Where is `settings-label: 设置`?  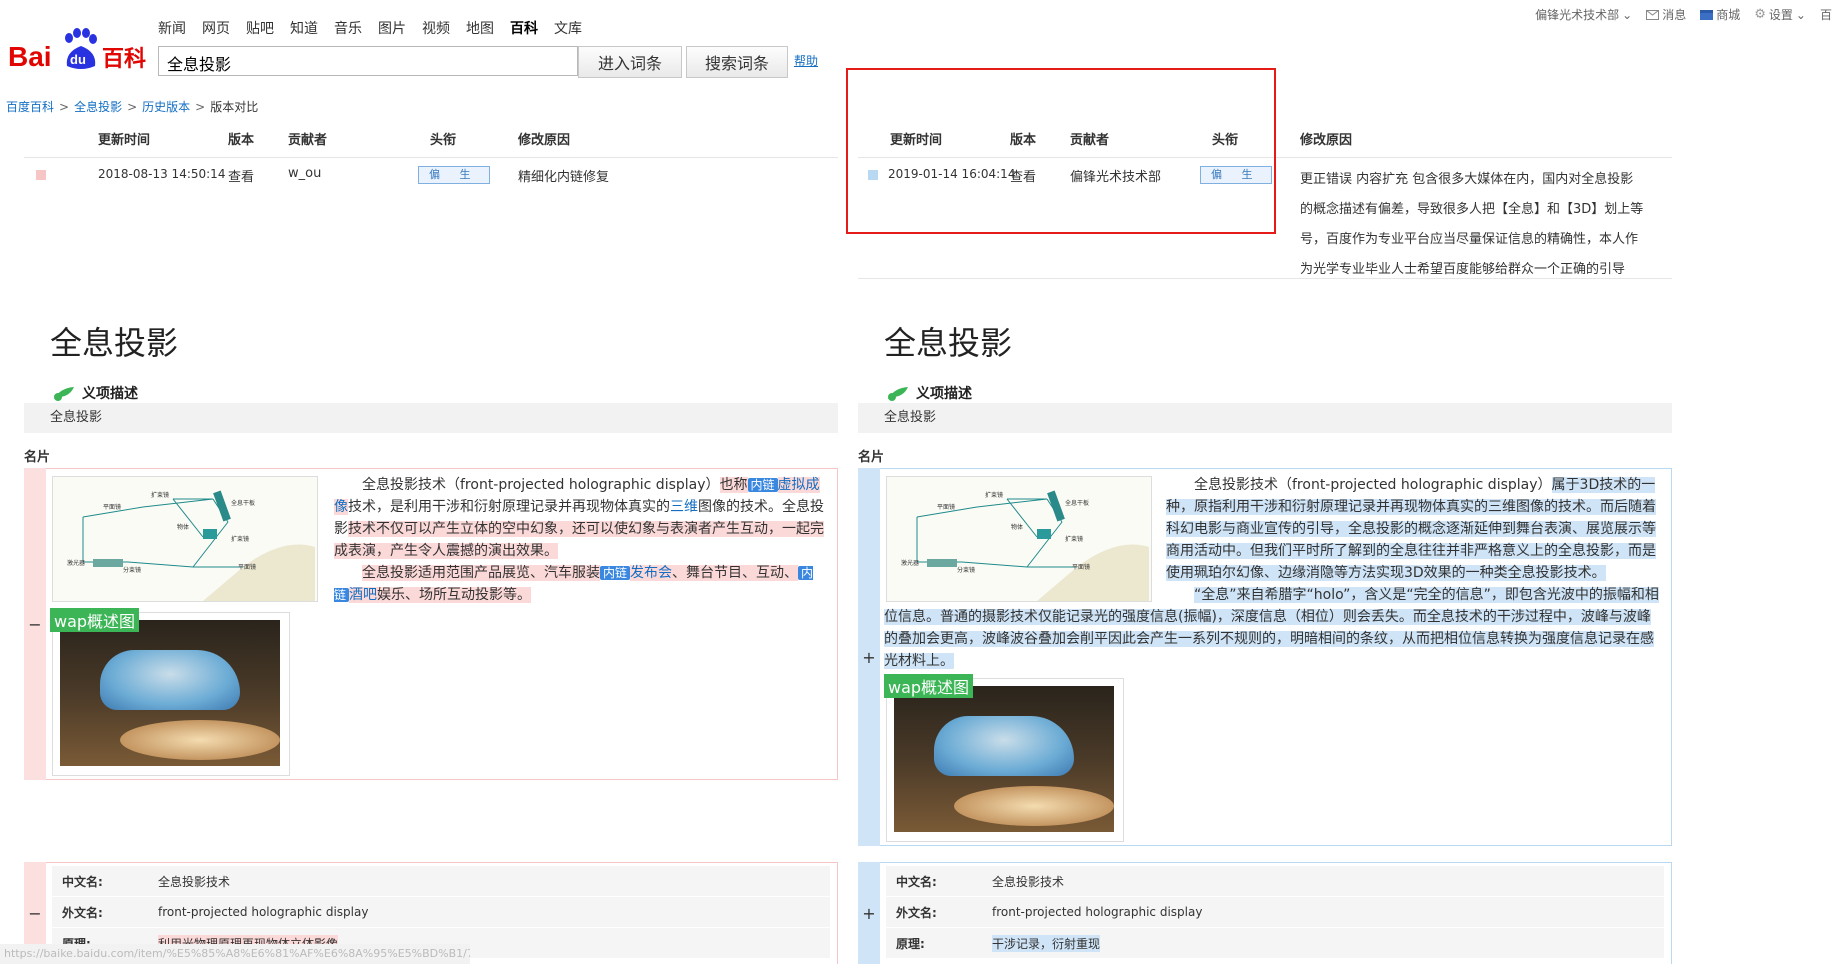
settings-label: 设置 is located at coordinates (1780, 15).